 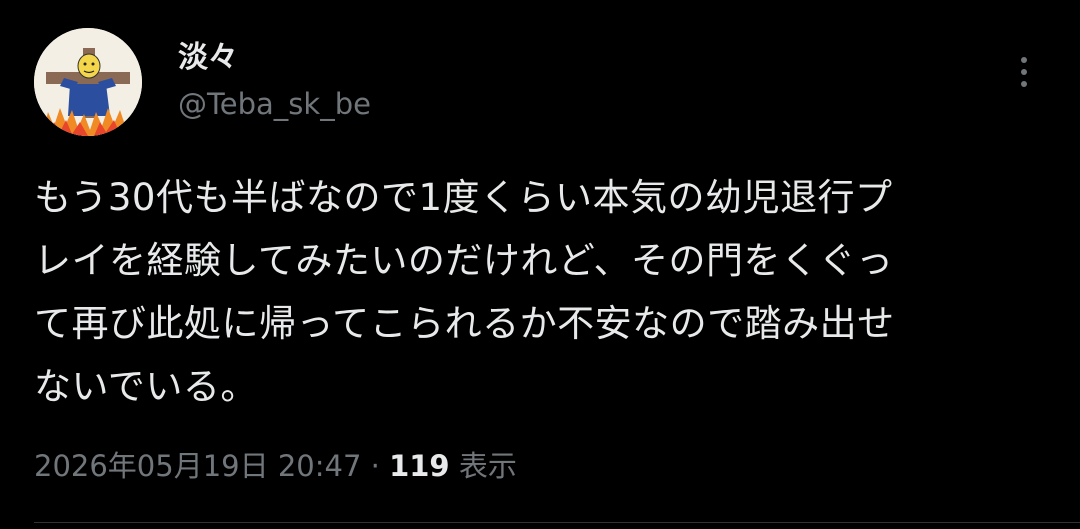 I want to click on avatar, so click(x=88, y=82).